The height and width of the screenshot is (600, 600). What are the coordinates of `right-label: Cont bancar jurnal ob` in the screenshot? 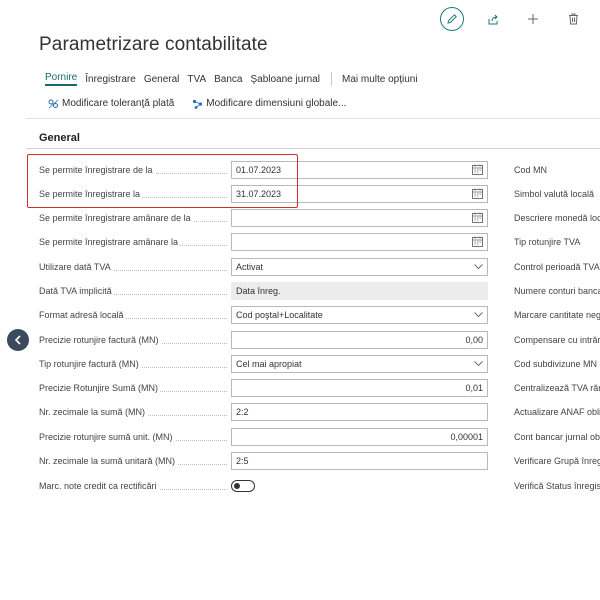 It's located at (557, 437).